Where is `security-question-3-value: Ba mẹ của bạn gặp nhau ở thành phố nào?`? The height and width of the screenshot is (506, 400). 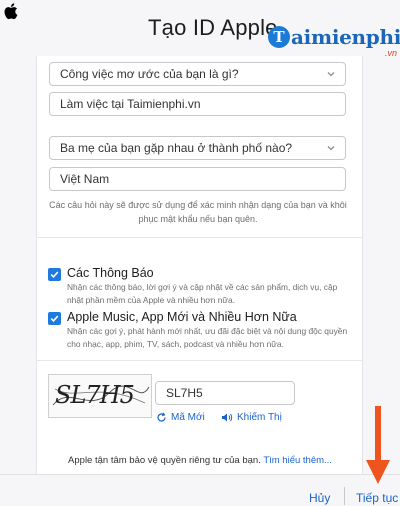
security-question-3-value: Ba mẹ của bạn gặp nhau ở thành phố nào? is located at coordinates (176, 148).